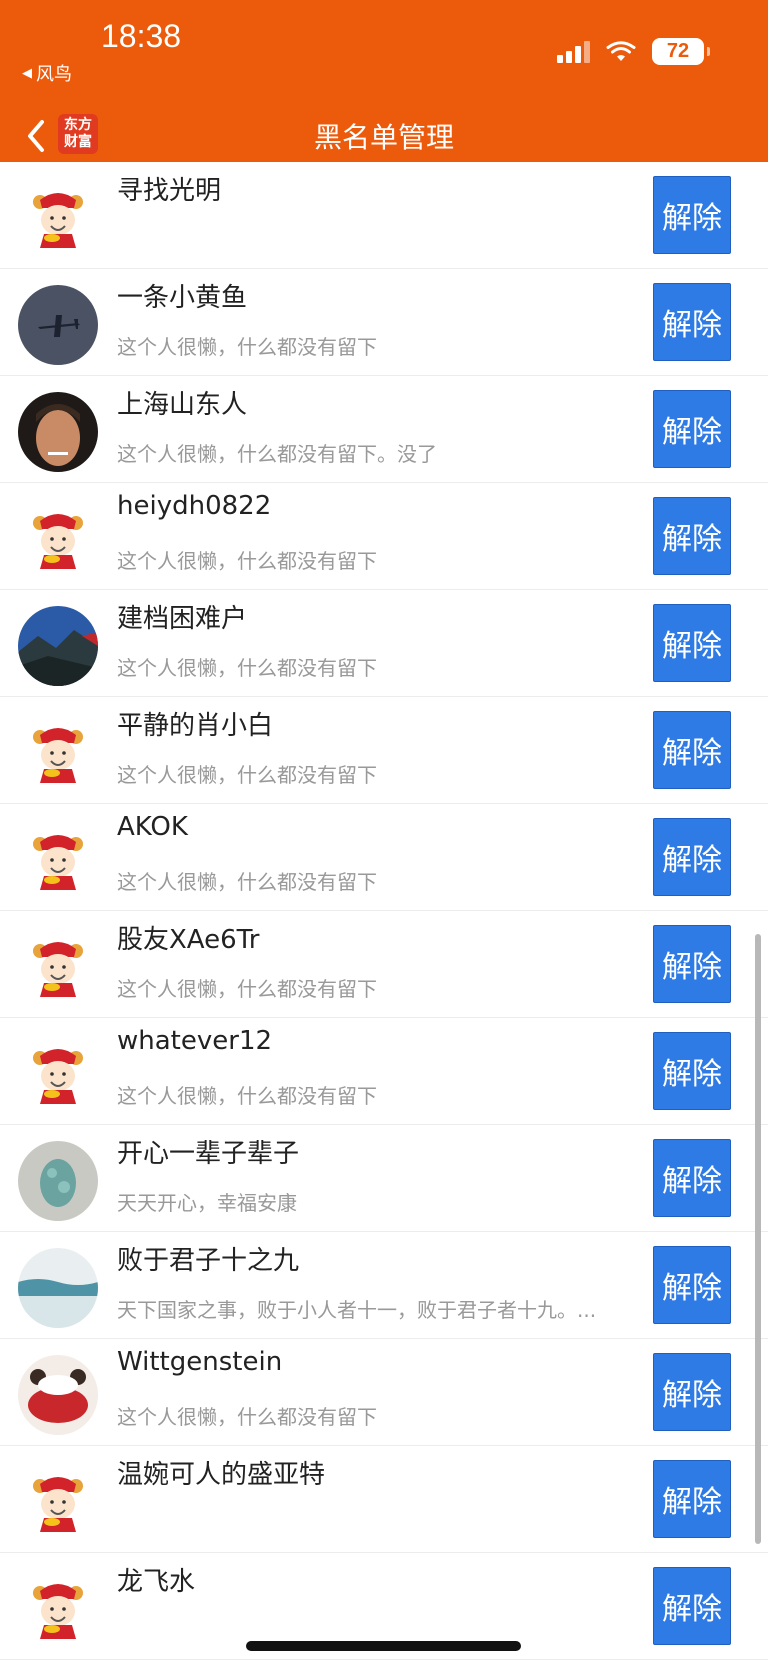 The image size is (768, 1665). I want to click on user-name: 建档困难户, so click(182, 616).